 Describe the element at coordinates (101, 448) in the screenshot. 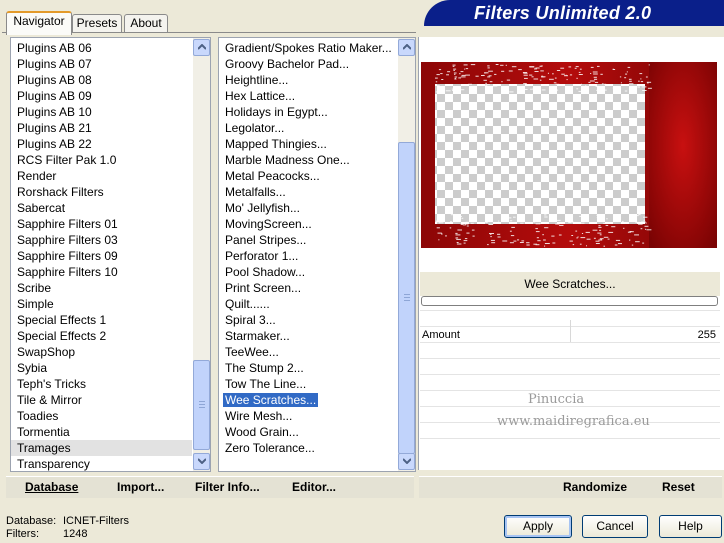

I see `list-item: Tramages` at that location.